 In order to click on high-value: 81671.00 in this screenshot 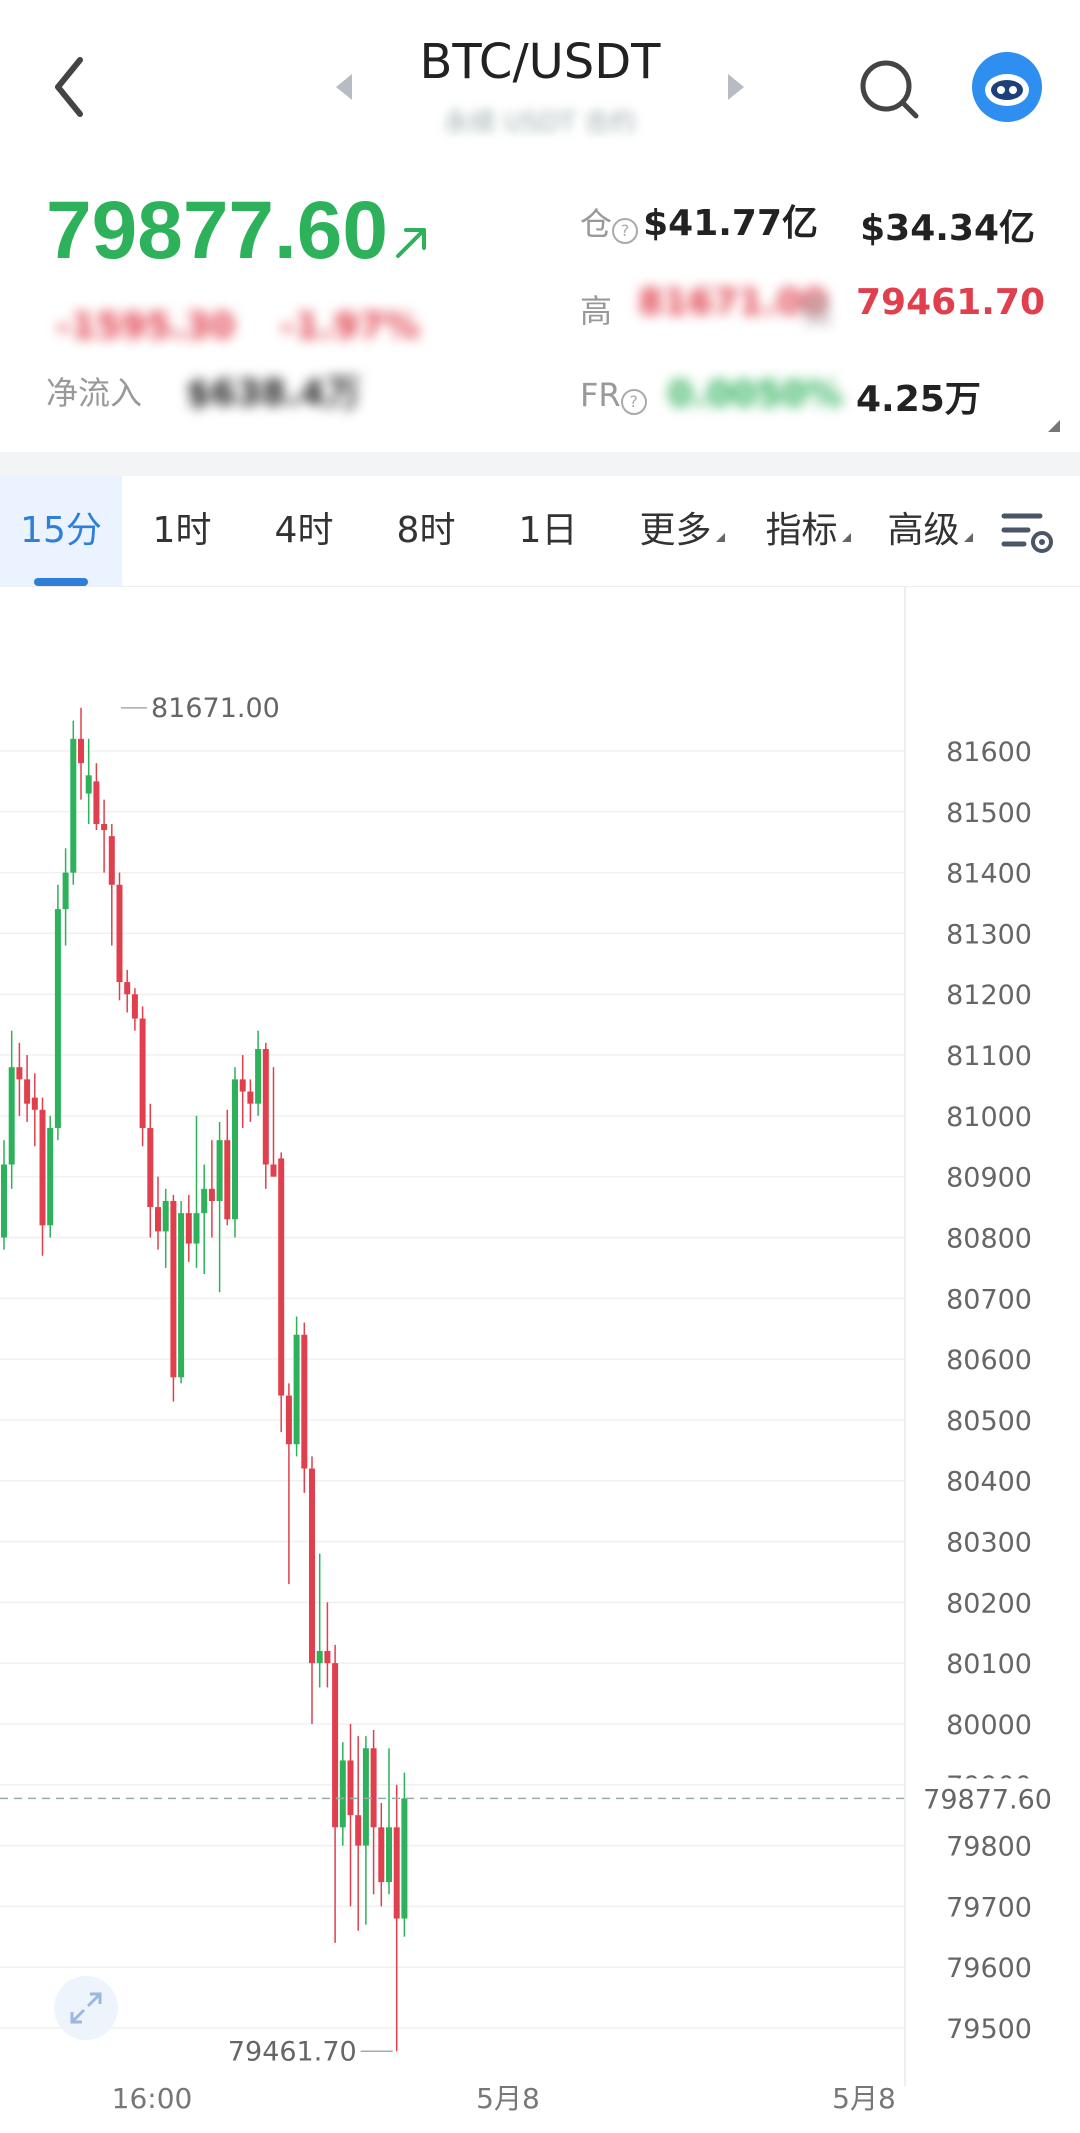, I will do `click(733, 302)`.